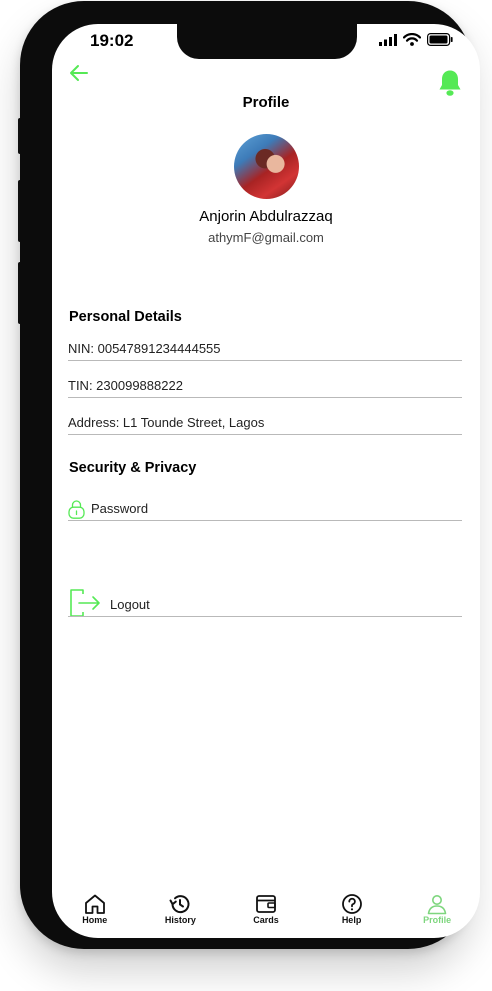  Describe the element at coordinates (79, 520) in the screenshot. I see `password-row-divider` at that location.